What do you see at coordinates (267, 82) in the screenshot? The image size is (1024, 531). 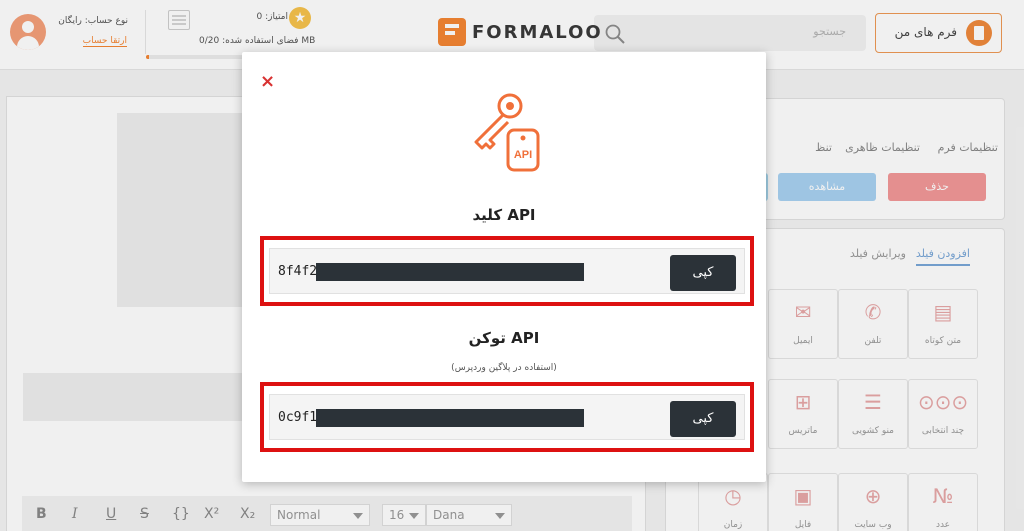 I see `close-icon: ×` at bounding box center [267, 82].